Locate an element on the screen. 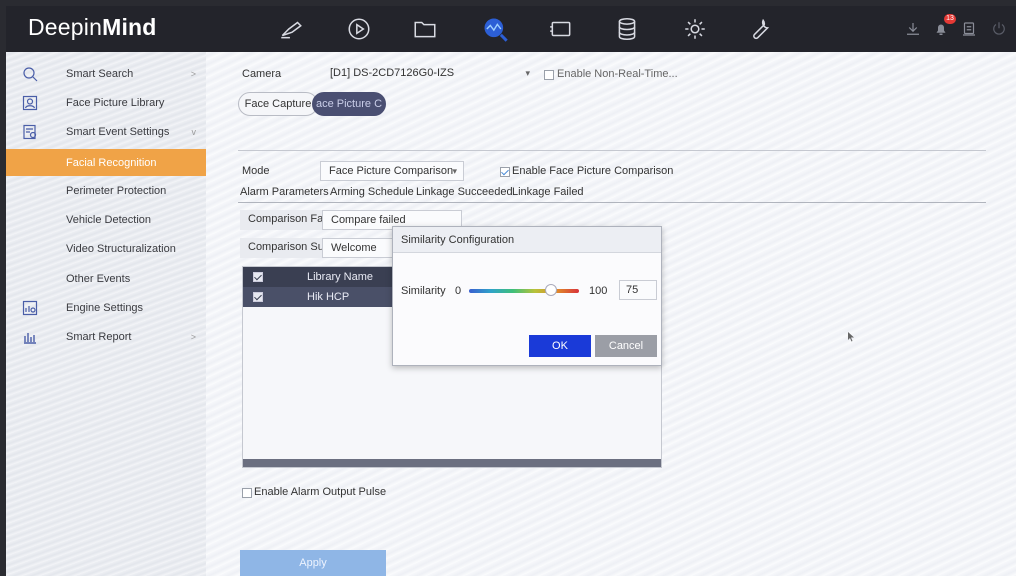 Image resolution: width=1016 pixels, height=576 pixels. sidebar-item-label: Facial Recognition is located at coordinates (111, 162).